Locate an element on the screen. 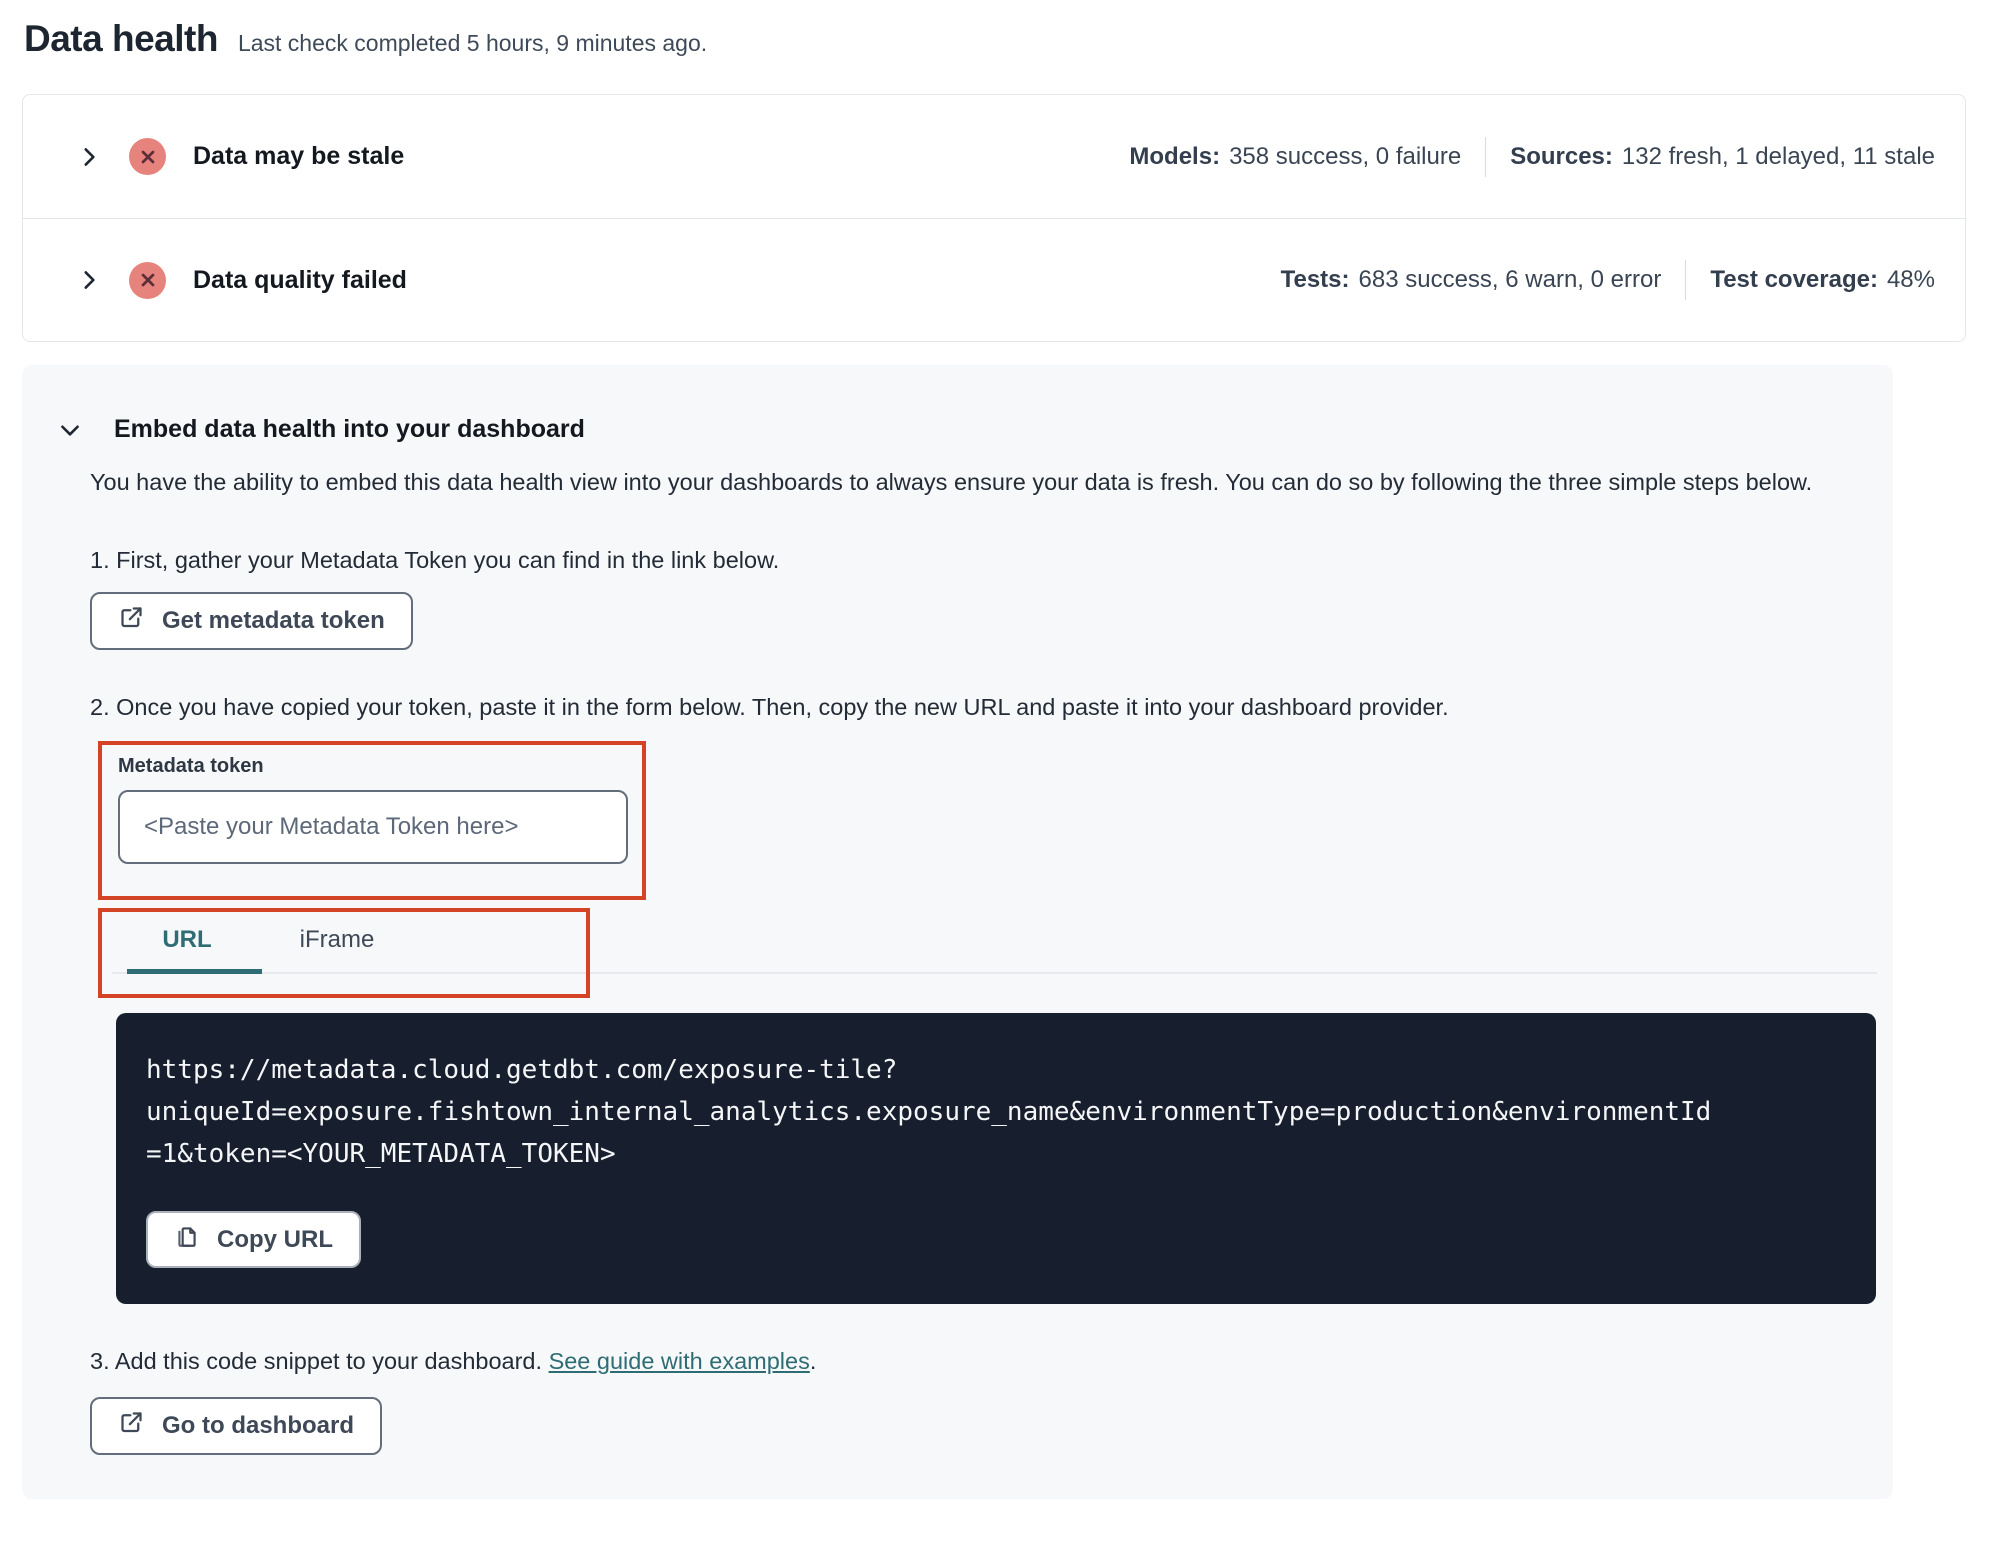  sources-stat: Sources: 132 fresh, 1 delayed, 11 stale is located at coordinates (1722, 156).